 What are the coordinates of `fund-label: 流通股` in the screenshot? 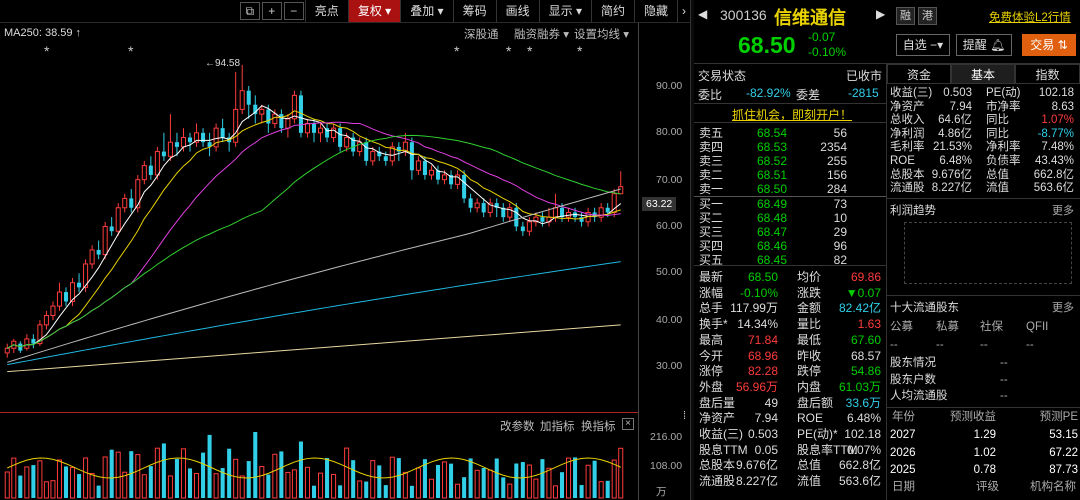 It's located at (907, 188).